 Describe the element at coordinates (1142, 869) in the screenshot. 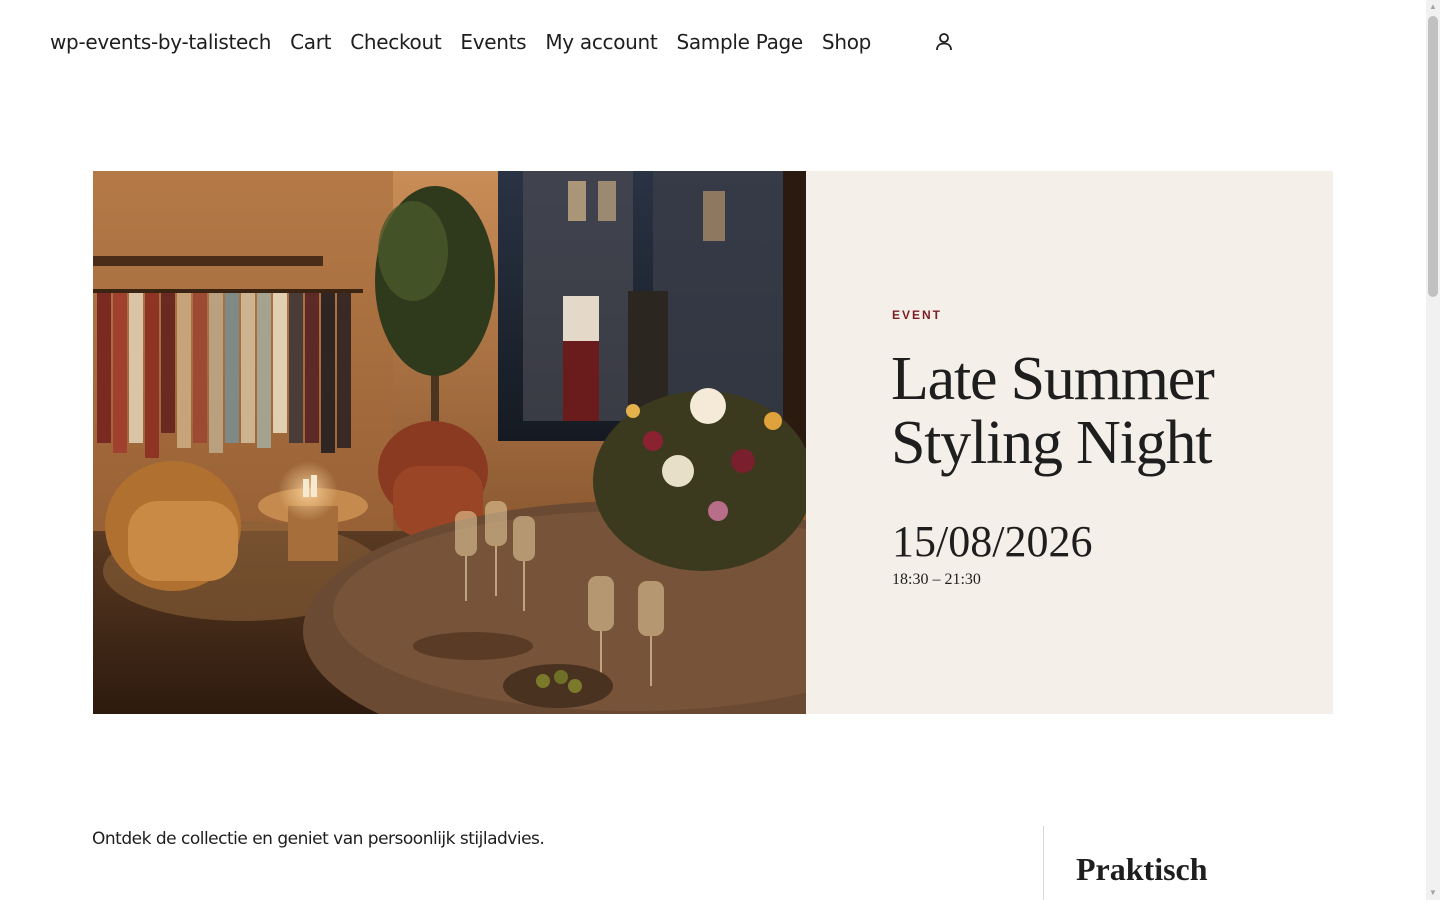

I see `sidebar-title: Praktisch` at that location.